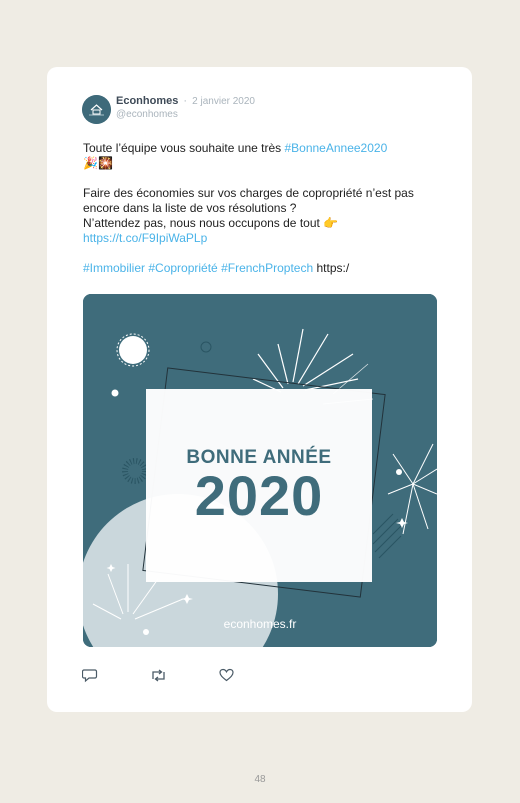  I want to click on promo-box: BONNE ANNÉE 2020, so click(259, 485).